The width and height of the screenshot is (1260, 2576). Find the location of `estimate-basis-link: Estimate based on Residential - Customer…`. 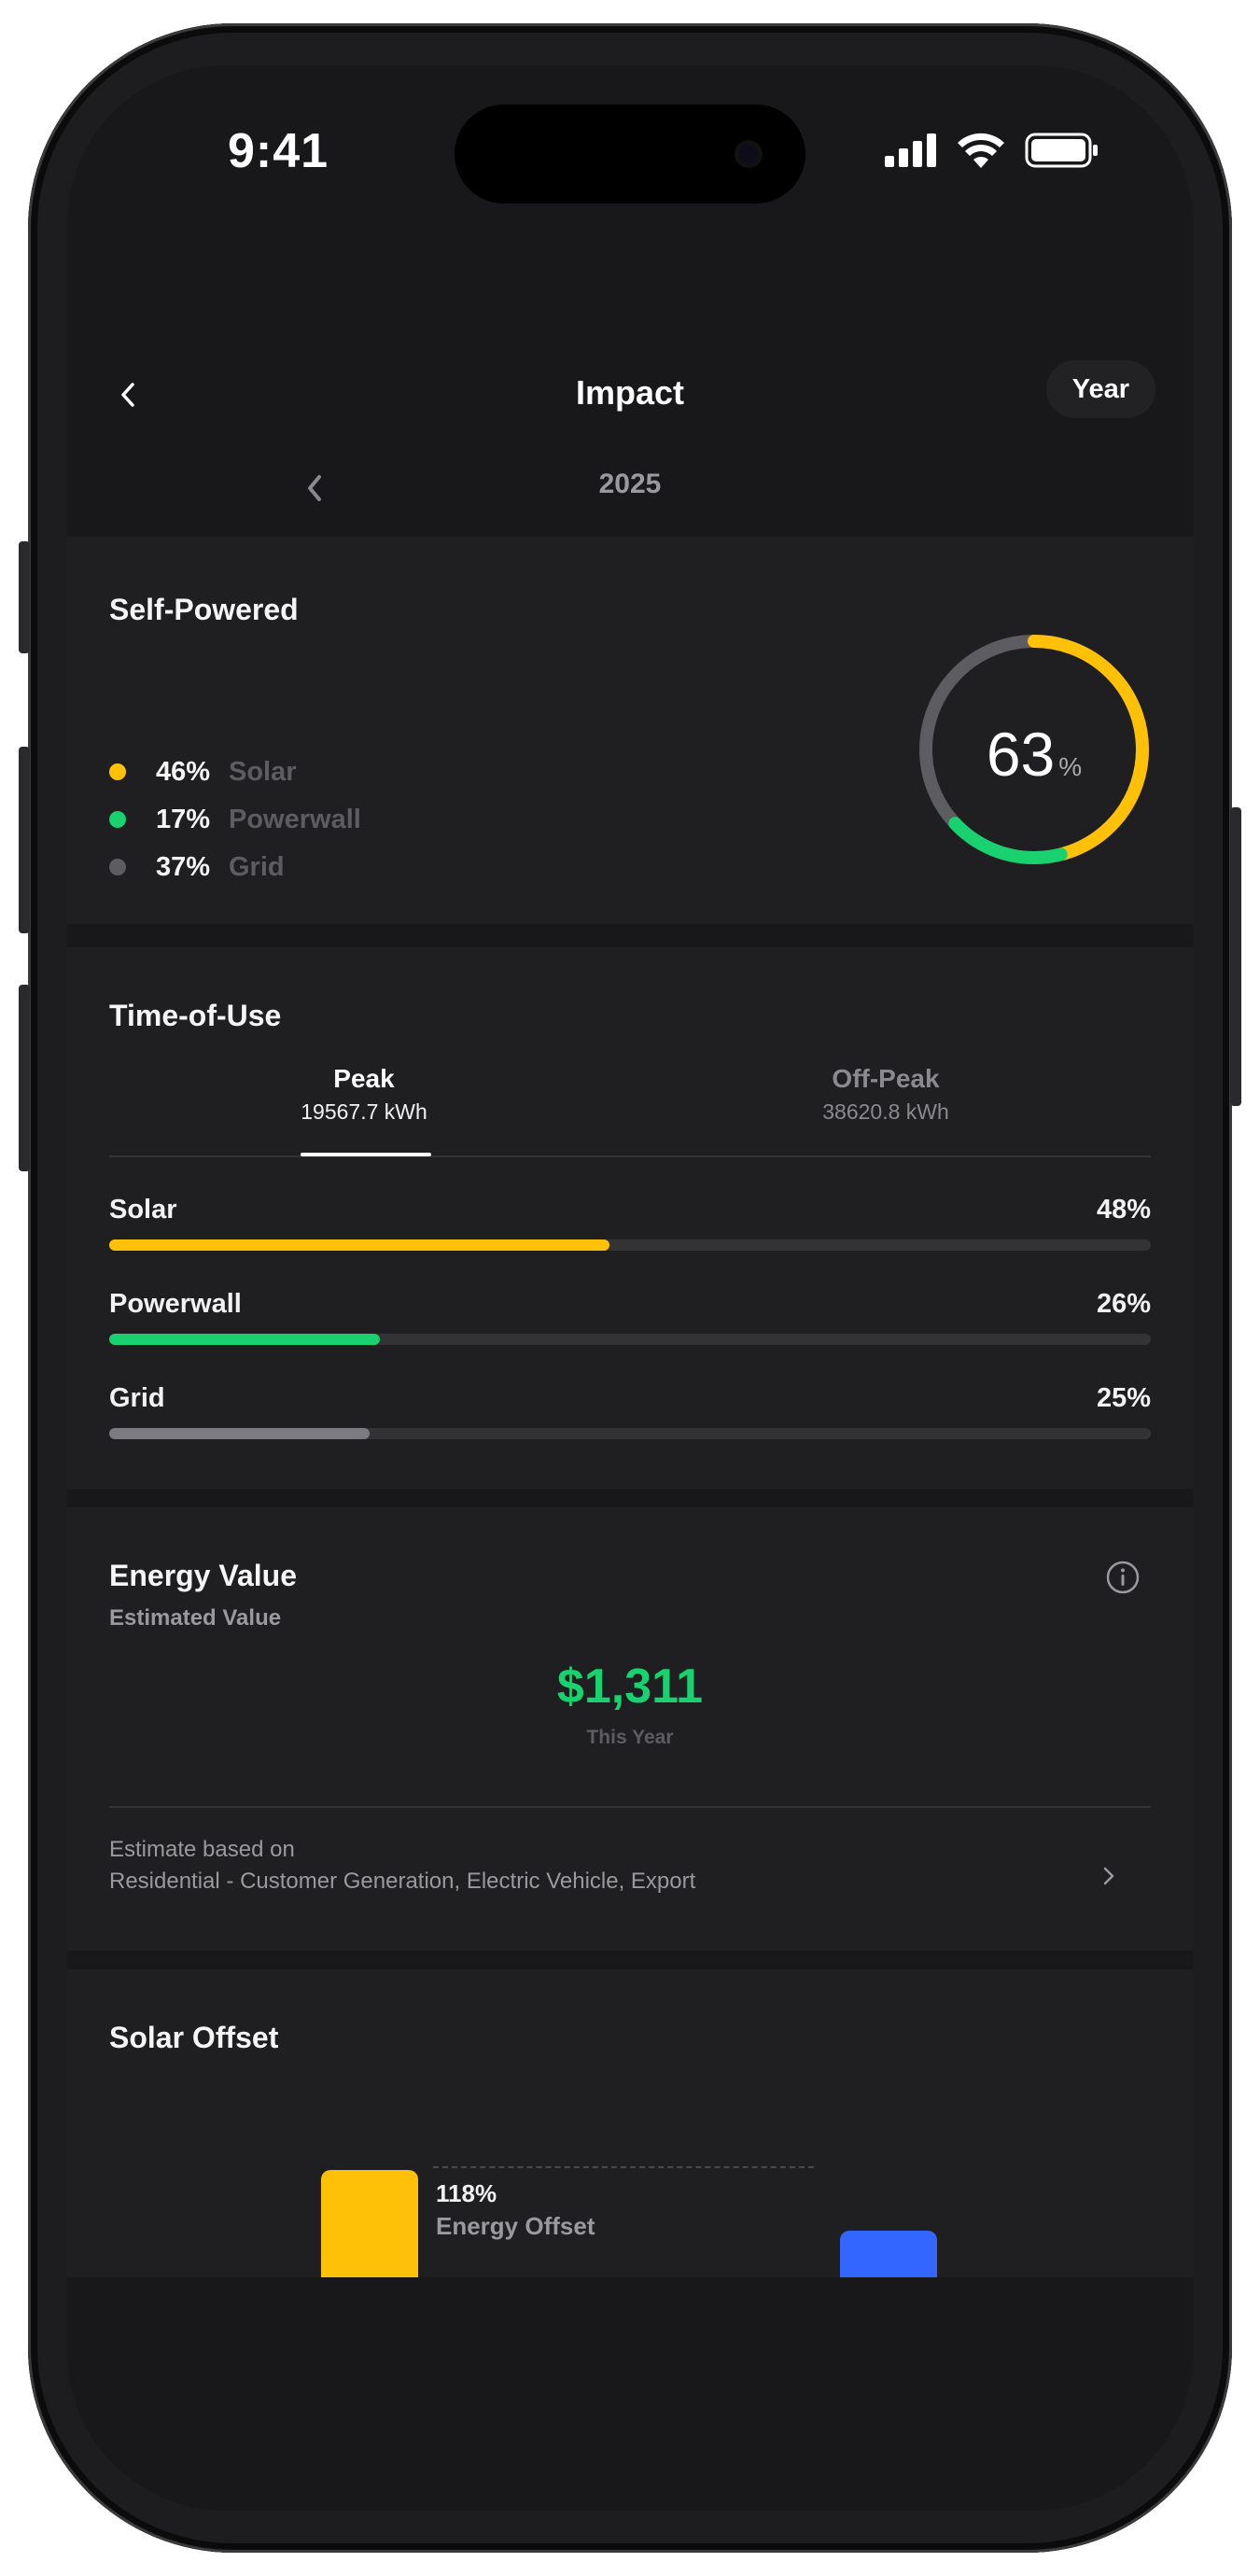

estimate-basis-link: Estimate based on Residential - Customer… is located at coordinates (630, 1876).